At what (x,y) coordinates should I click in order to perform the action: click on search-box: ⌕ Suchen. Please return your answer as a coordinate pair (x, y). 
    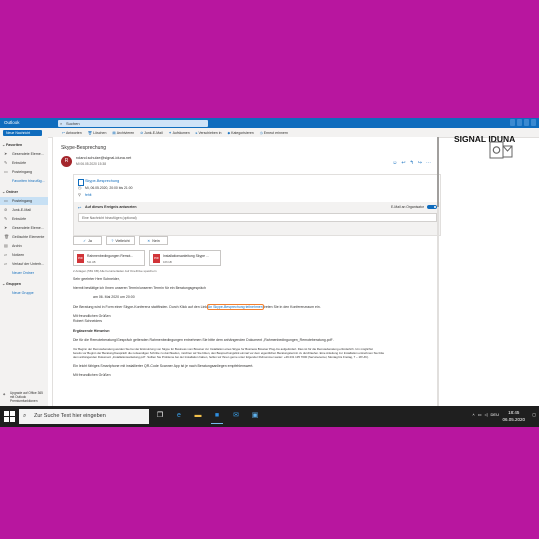
    Looking at the image, I should click on (133, 123).